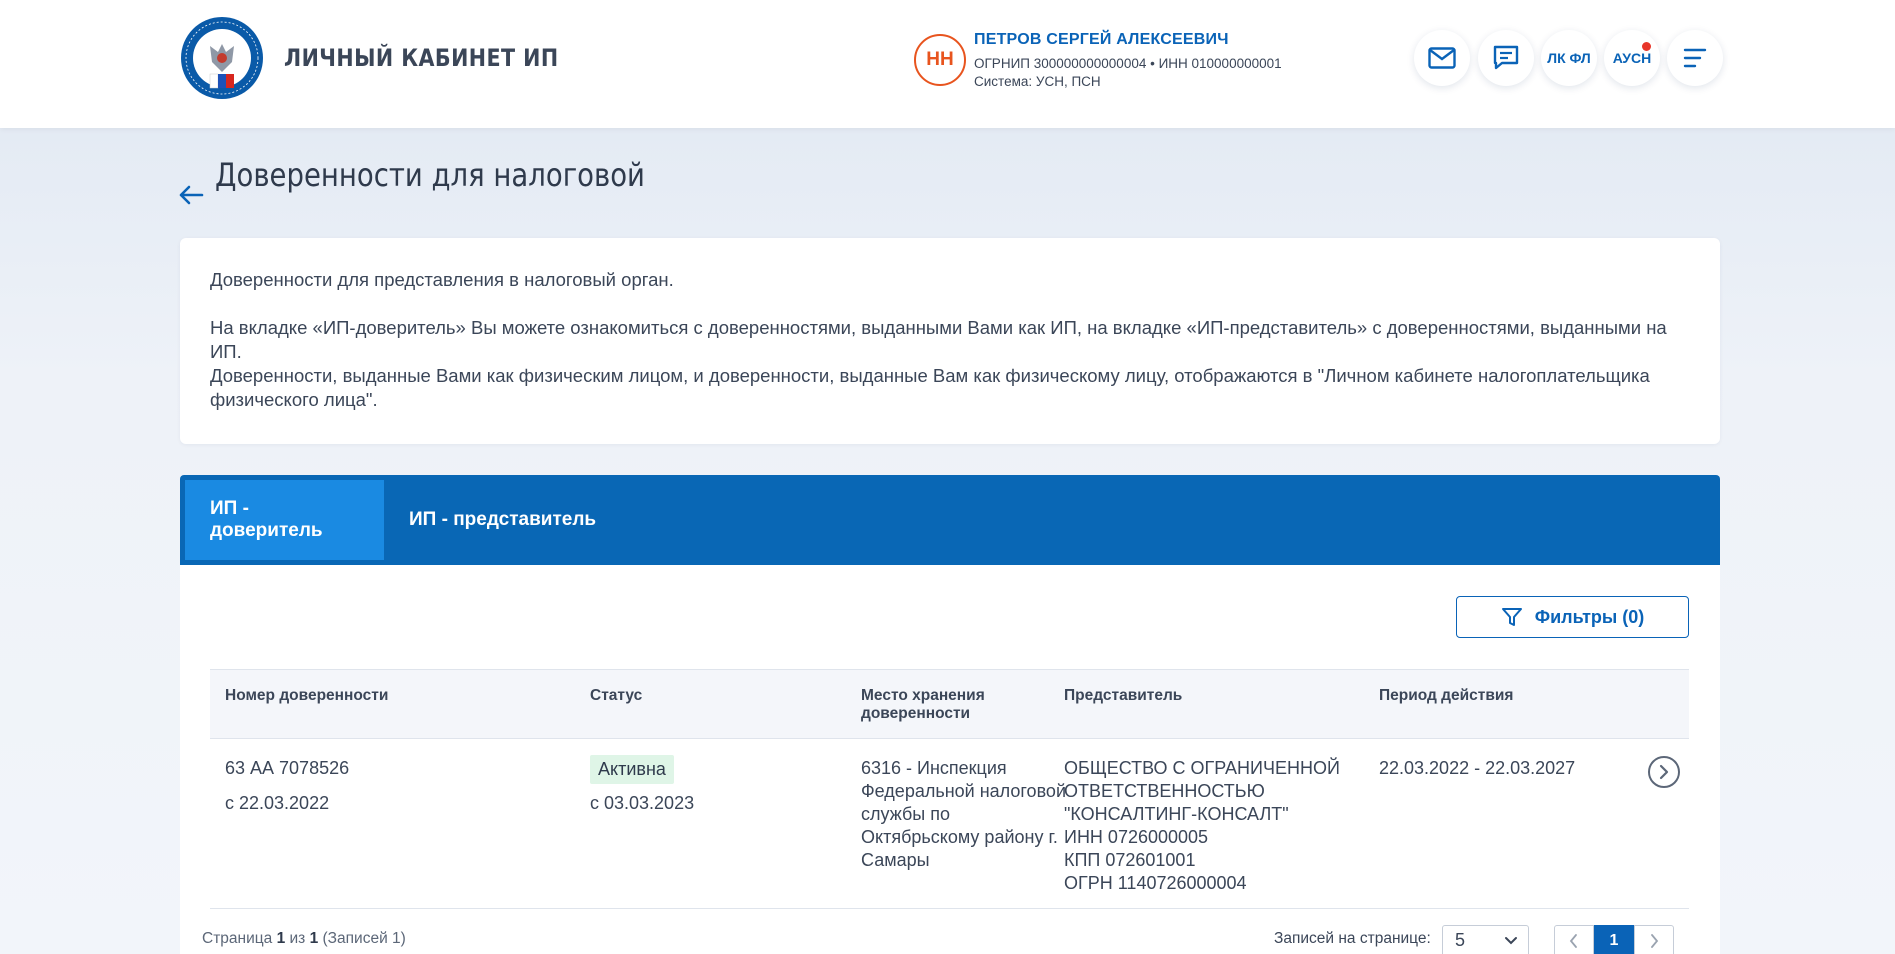 The width and height of the screenshot is (1895, 954). What do you see at coordinates (287, 786) in the screenshot?
I see `poa-number-cell: 63 АА 7078526 с 22.03.2022` at bounding box center [287, 786].